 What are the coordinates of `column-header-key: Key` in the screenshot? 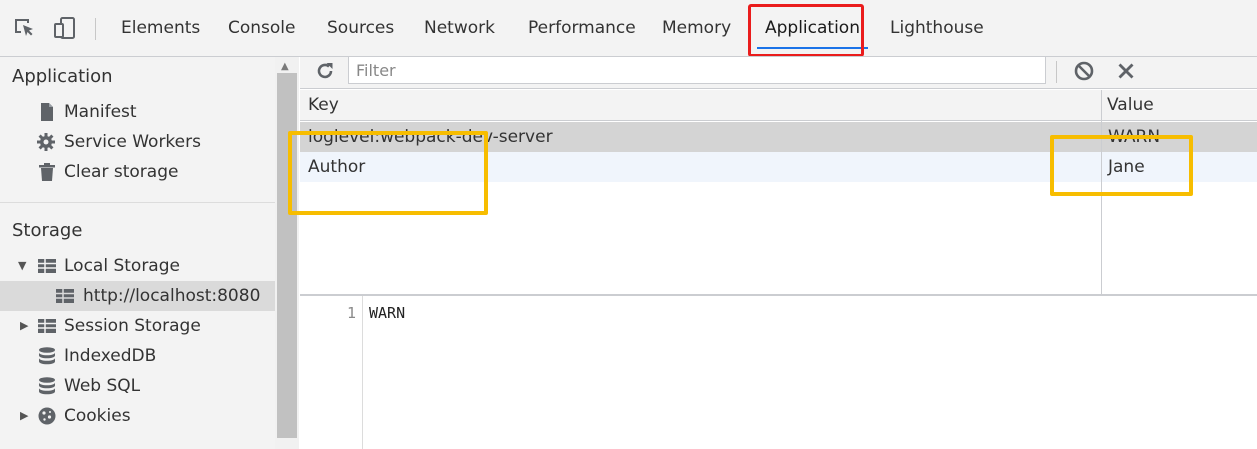 It's located at (323, 105).